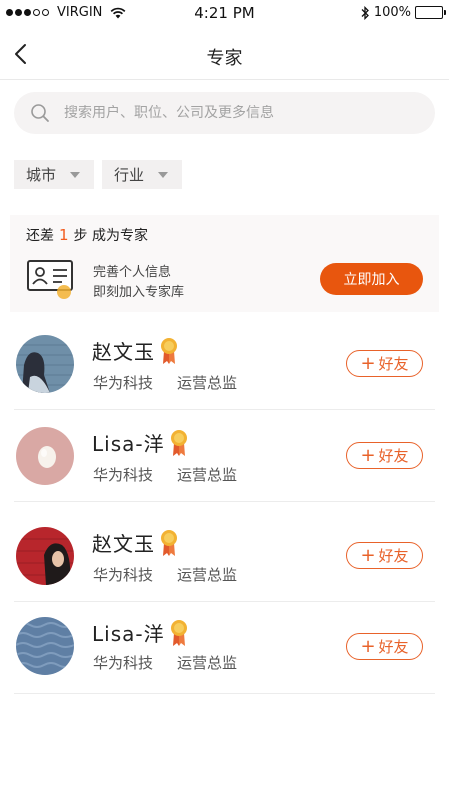 This screenshot has height=800, width=449. Describe the element at coordinates (365, 12) in the screenshot. I see `bluetooth-icon` at that location.